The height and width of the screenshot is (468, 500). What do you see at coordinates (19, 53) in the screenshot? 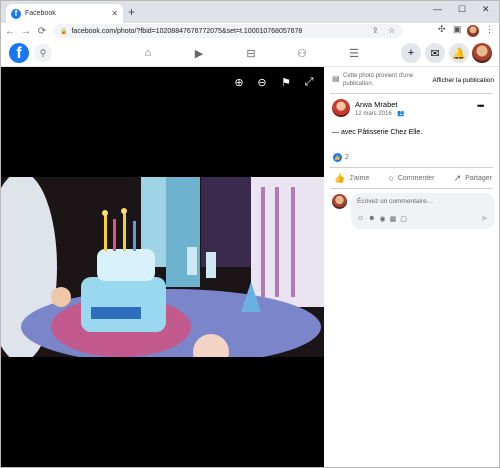
I see `facebook-logo-icon: f` at bounding box center [19, 53].